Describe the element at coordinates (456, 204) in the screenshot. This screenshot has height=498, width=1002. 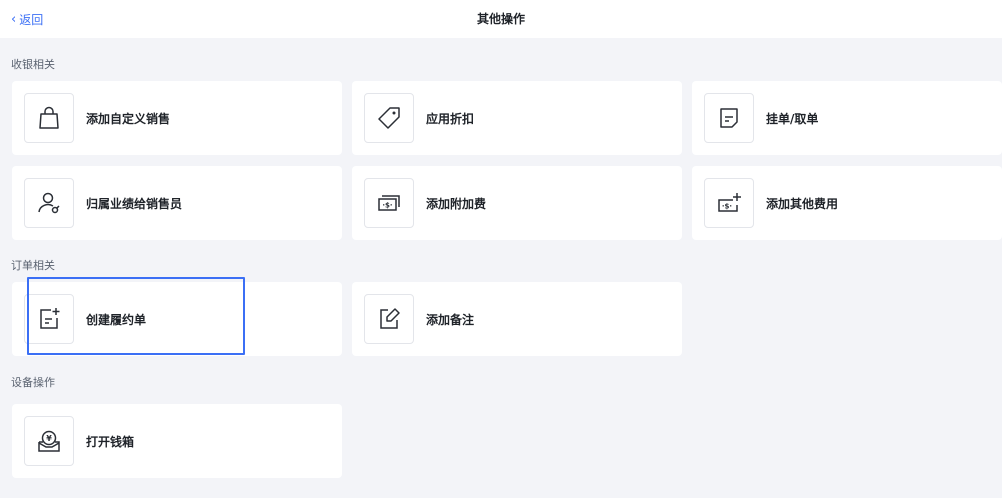
I see `action-label: 添加附加费` at that location.